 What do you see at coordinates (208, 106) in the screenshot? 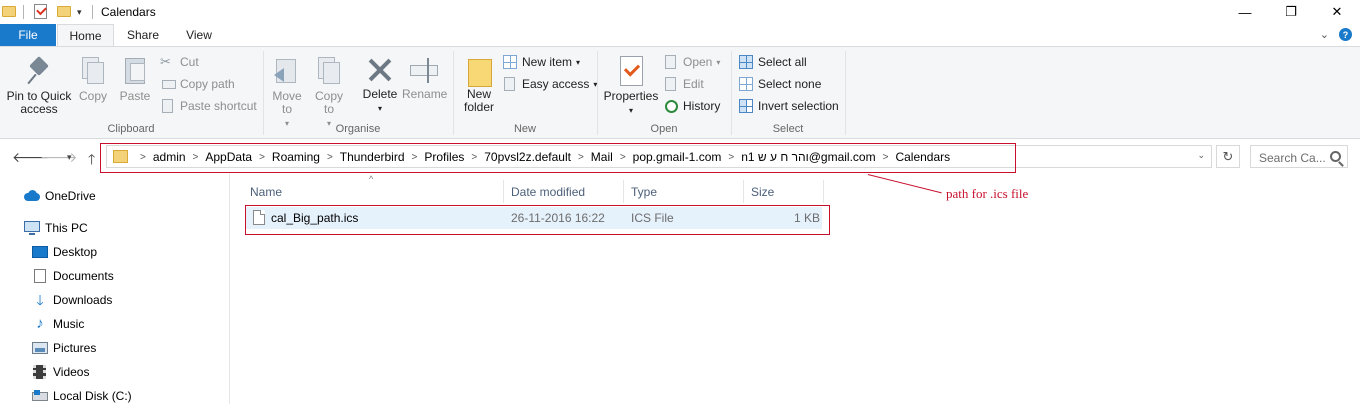
I see `paste-shortcut-button: Paste shortcut` at bounding box center [208, 106].